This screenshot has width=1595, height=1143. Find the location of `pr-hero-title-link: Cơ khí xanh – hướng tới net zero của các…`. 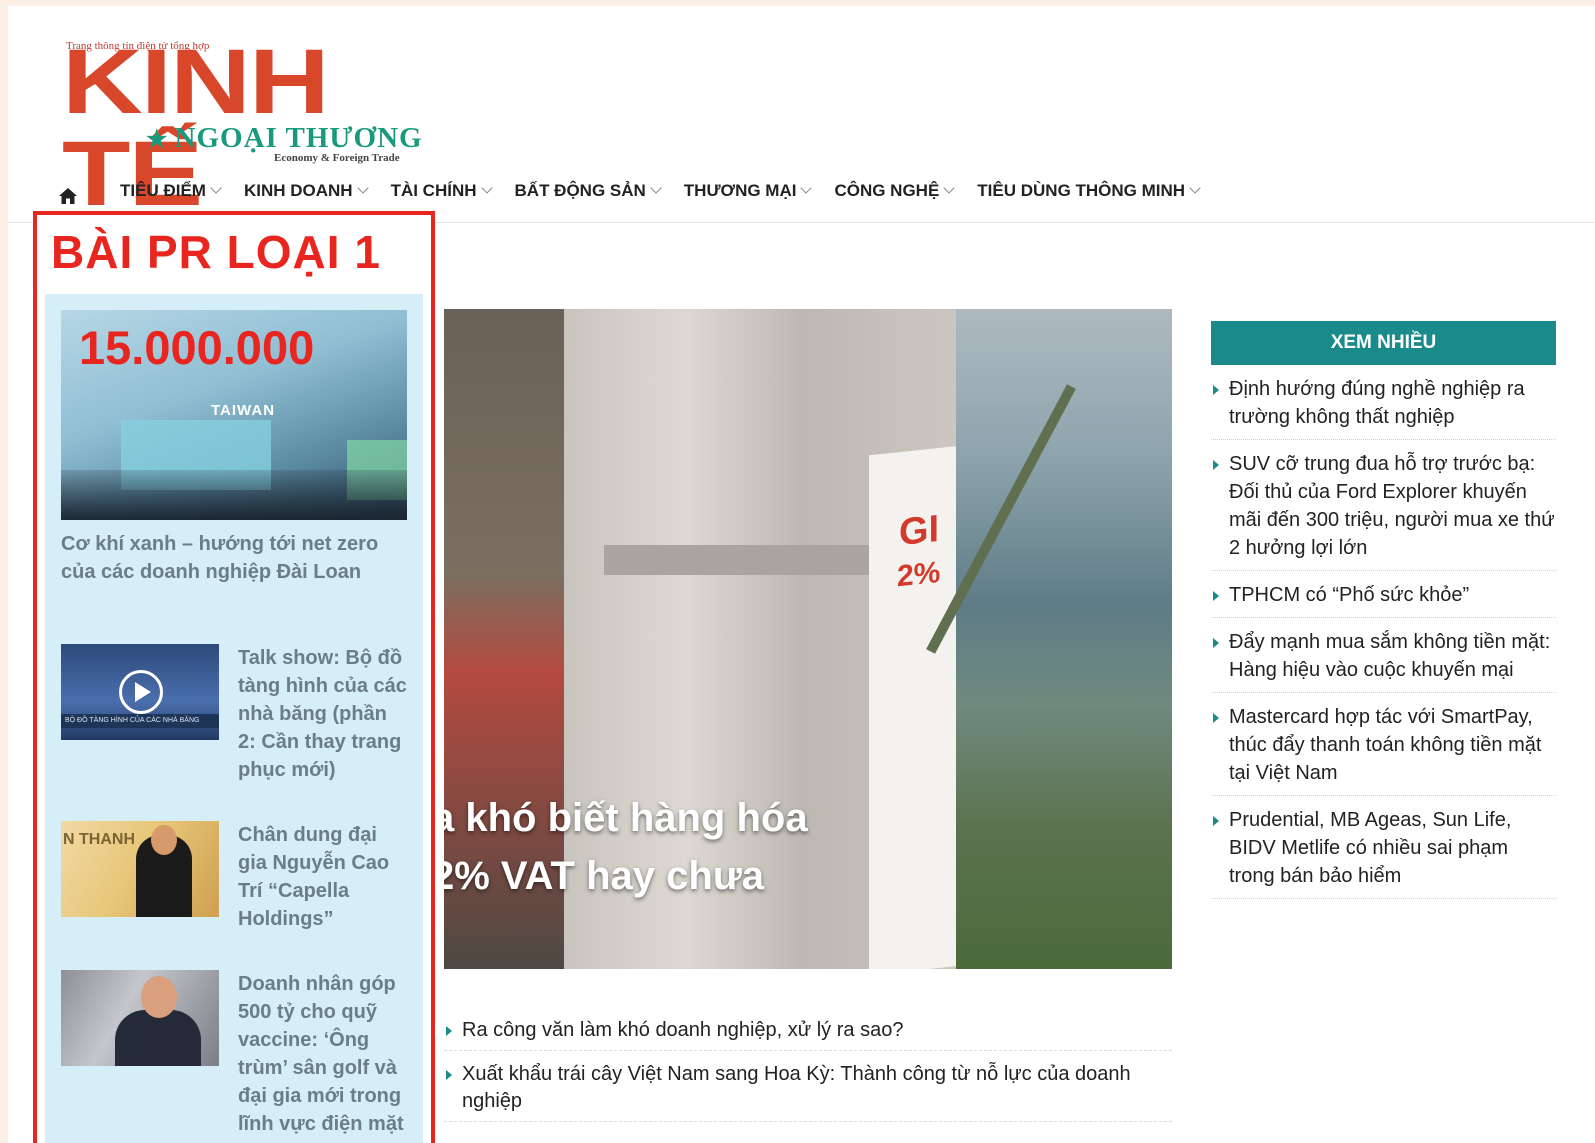

pr-hero-title-link: Cơ khí xanh – hướng tới net zero của các… is located at coordinates (231, 558).